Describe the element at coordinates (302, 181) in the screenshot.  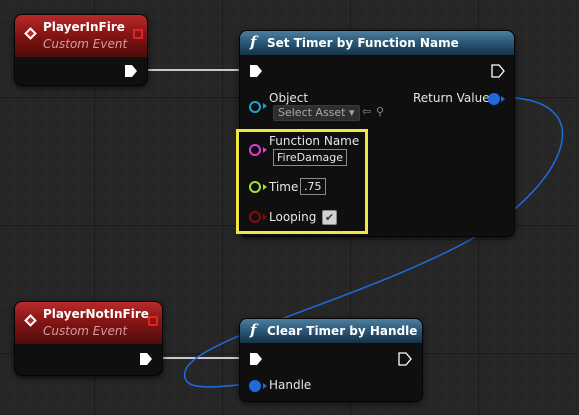
I see `highlight-box` at that location.